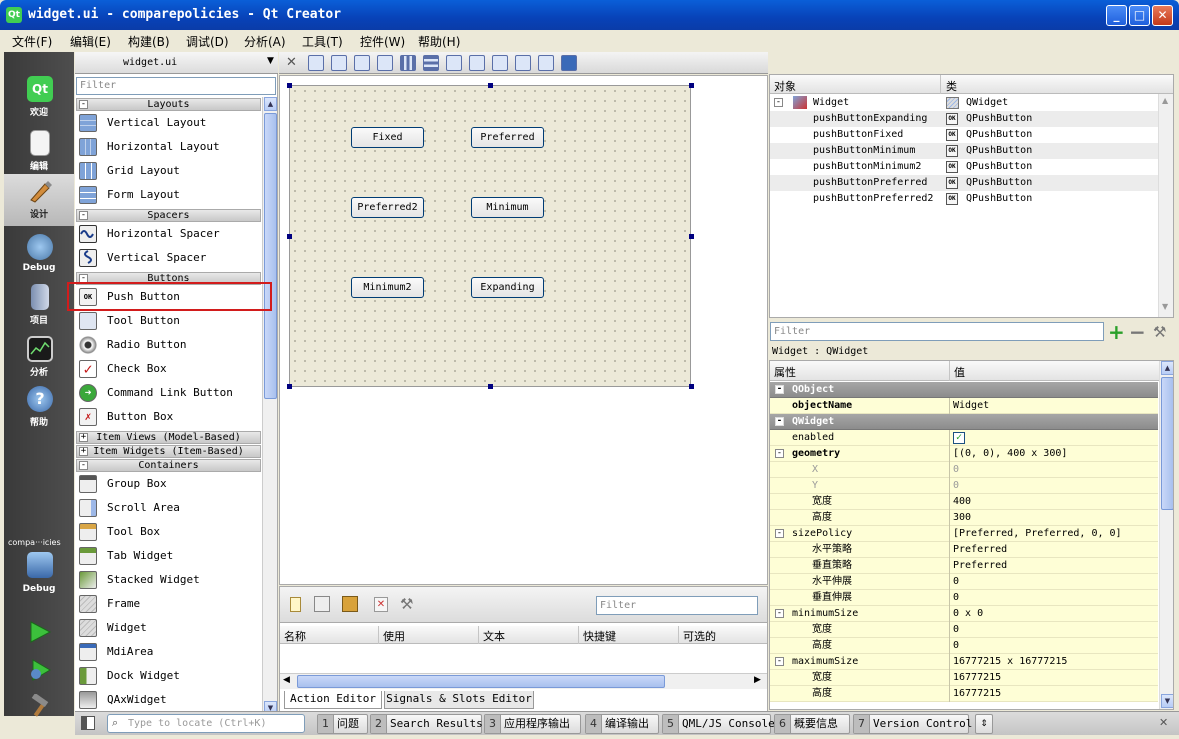 The height and width of the screenshot is (739, 1179). I want to click on mode-debug: Debug, so click(39, 255).